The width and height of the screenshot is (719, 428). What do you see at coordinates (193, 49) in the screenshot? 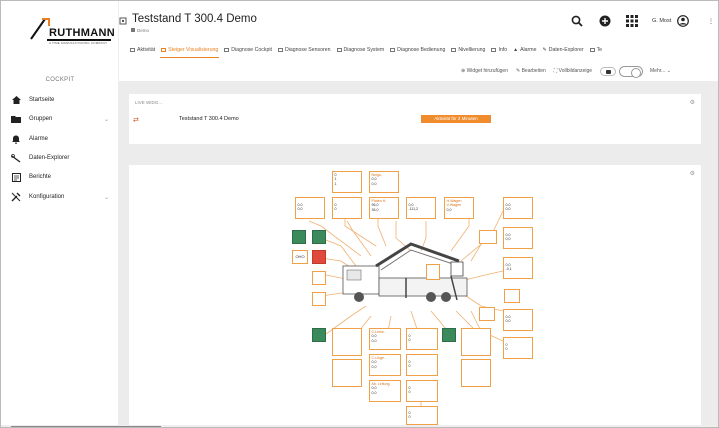
I see `tab-label: Steiger Visualisierung` at bounding box center [193, 49].